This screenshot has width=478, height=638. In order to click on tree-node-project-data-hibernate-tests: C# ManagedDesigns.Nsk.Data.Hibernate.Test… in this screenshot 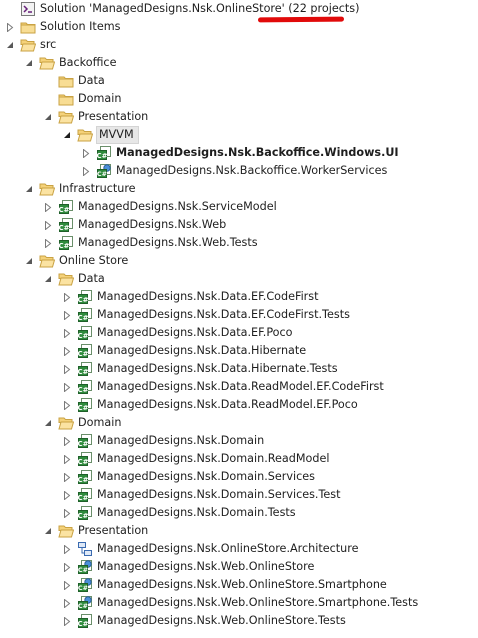, I will do `click(199, 369)`.